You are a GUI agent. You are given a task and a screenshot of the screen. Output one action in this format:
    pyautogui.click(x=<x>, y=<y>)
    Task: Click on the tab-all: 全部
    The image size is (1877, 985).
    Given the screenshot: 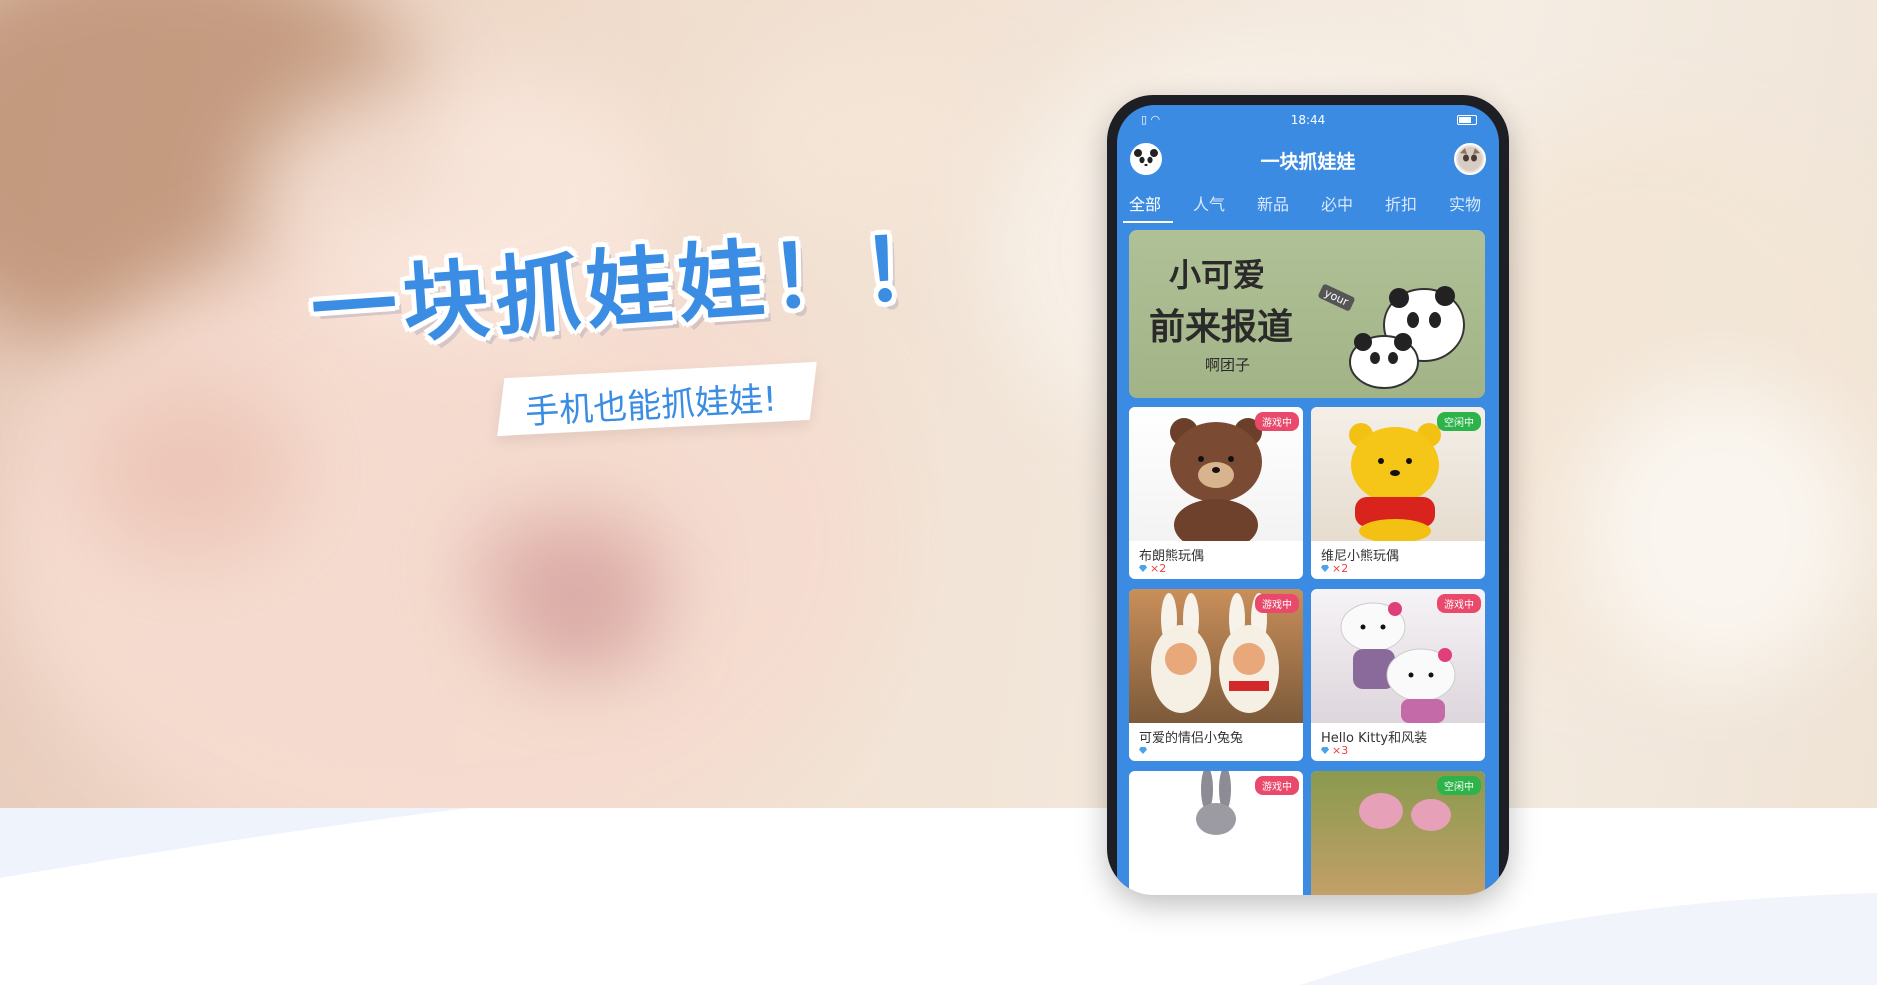 What is the action you would take?
    pyautogui.click(x=1148, y=207)
    